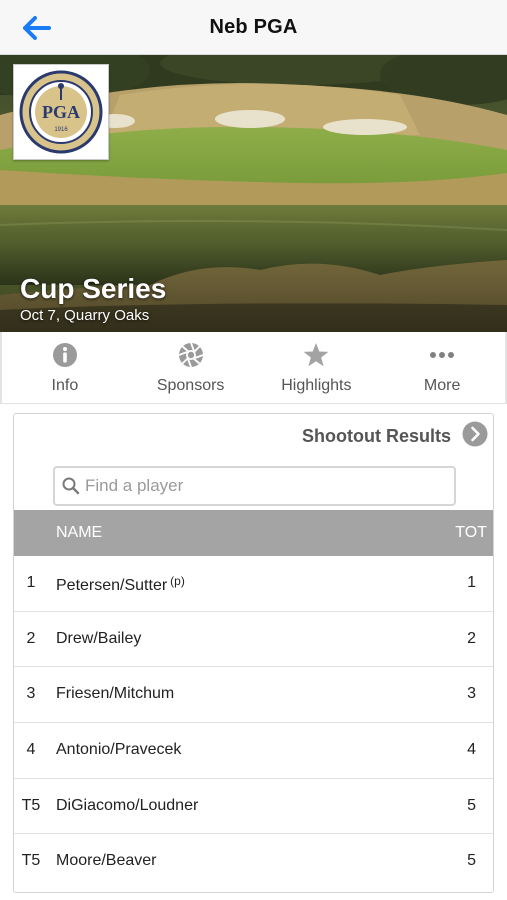 The width and height of the screenshot is (507, 900). Describe the element at coordinates (265, 486) in the screenshot. I see `player-search-input` at that location.